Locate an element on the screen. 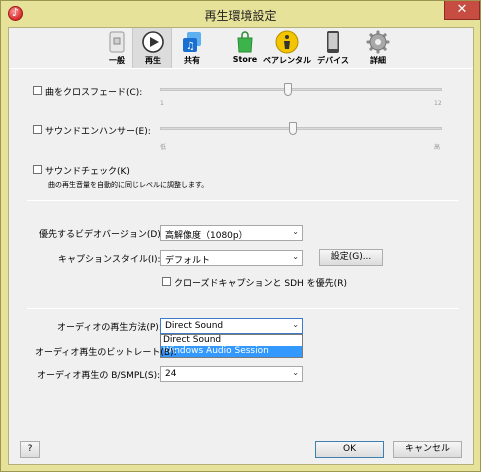 This screenshot has width=484, height=476. crossfade-label: 曲をクロスフェード(C): is located at coordinates (94, 93).